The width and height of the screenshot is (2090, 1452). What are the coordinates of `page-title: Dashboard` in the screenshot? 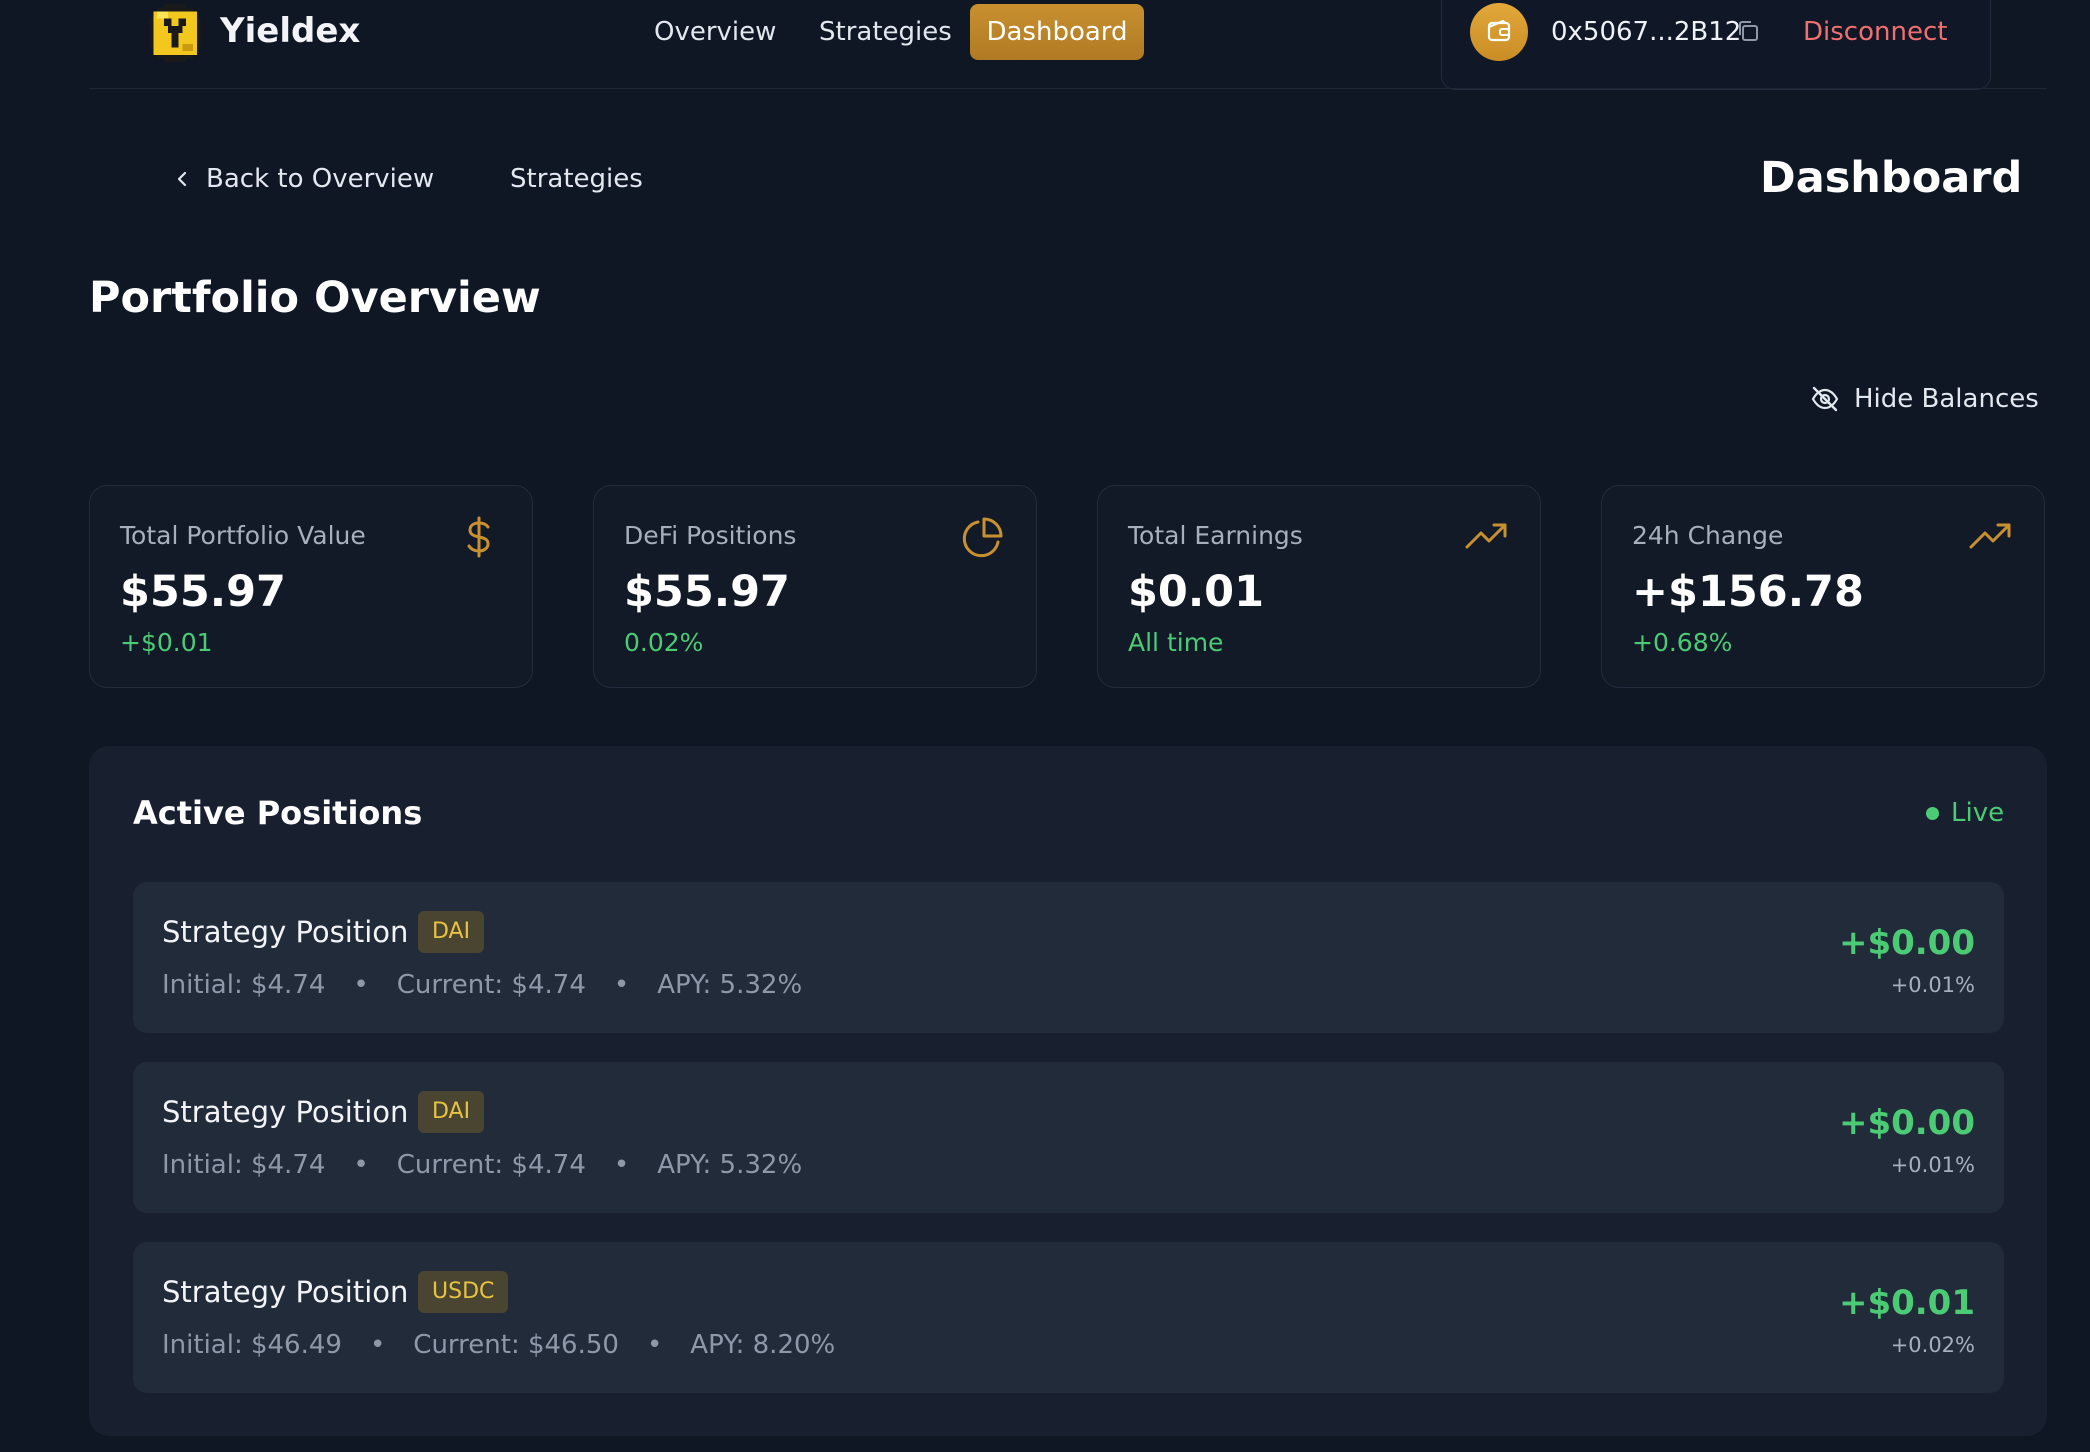 It's located at (1891, 178).